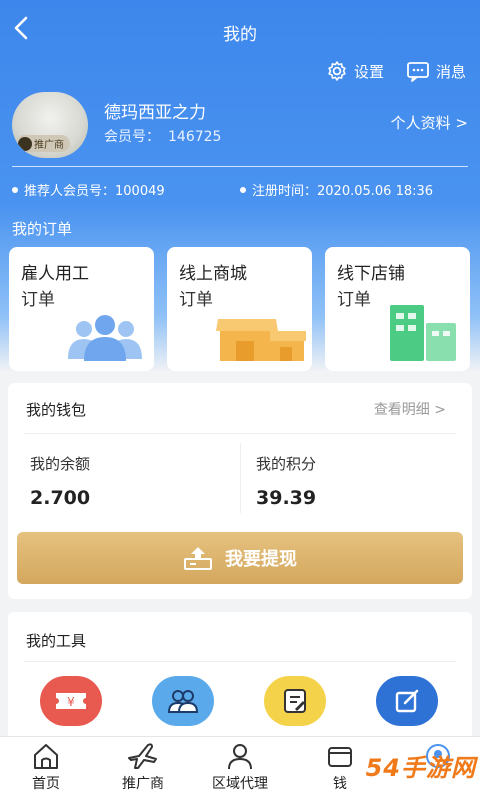 This screenshot has height=800, width=480. Describe the element at coordinates (396, 71) in the screenshot. I see `top-actions: 设置 消息` at that location.